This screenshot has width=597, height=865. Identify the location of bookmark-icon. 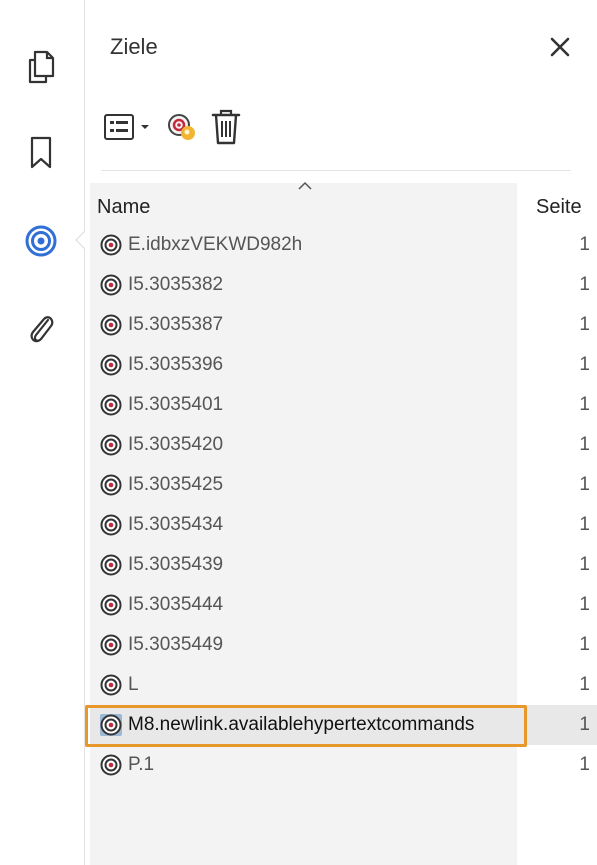
(41, 152).